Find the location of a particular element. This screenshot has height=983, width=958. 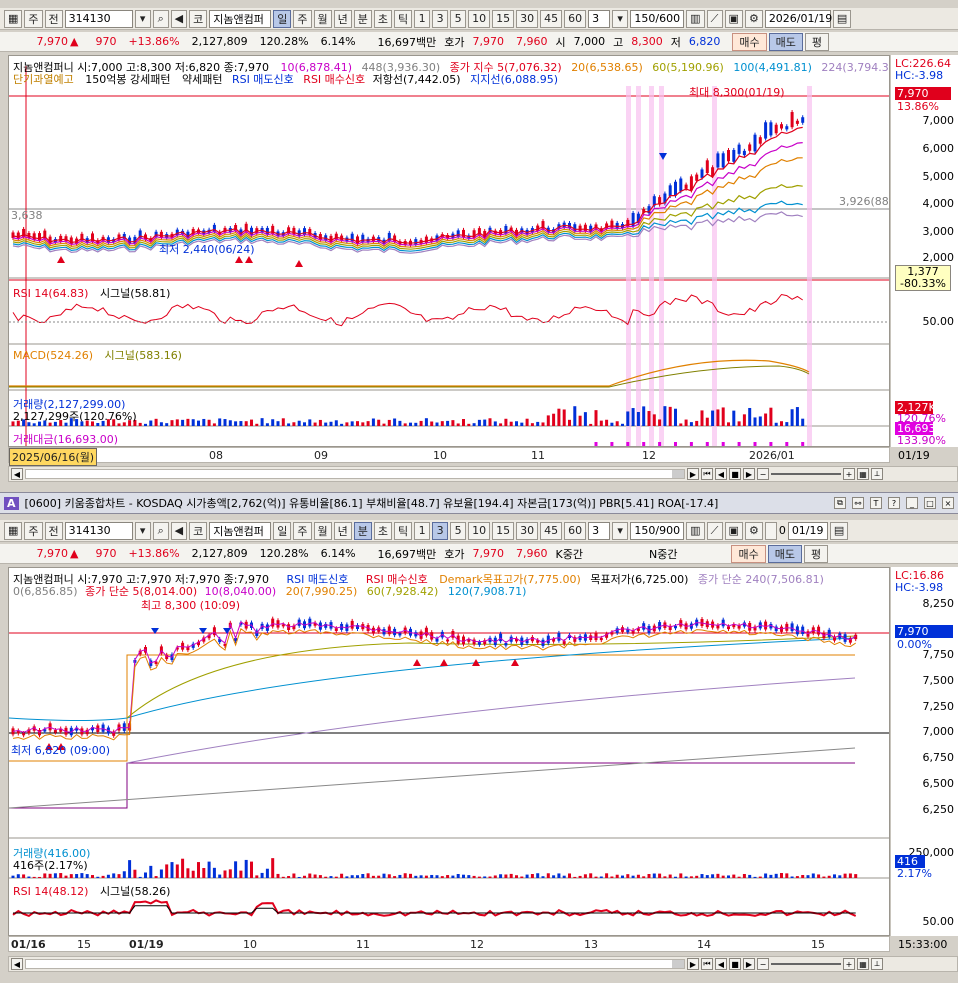

grid-icon: ▦ is located at coordinates (863, 474).